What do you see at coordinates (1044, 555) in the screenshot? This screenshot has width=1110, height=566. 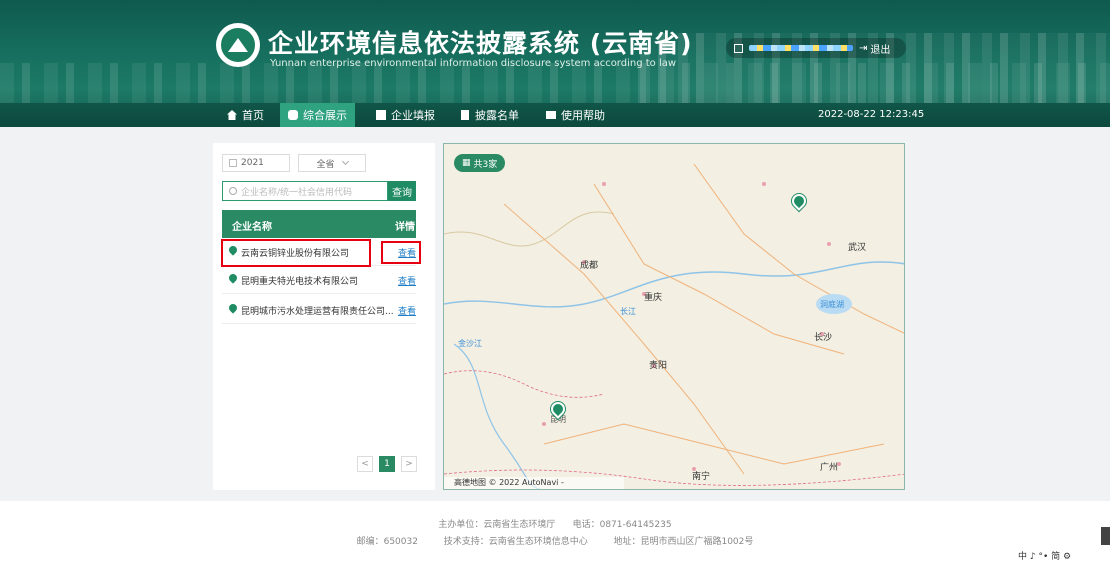 I see `ime-toolbar: 中 ♪ °• 简 ⚙` at bounding box center [1044, 555].